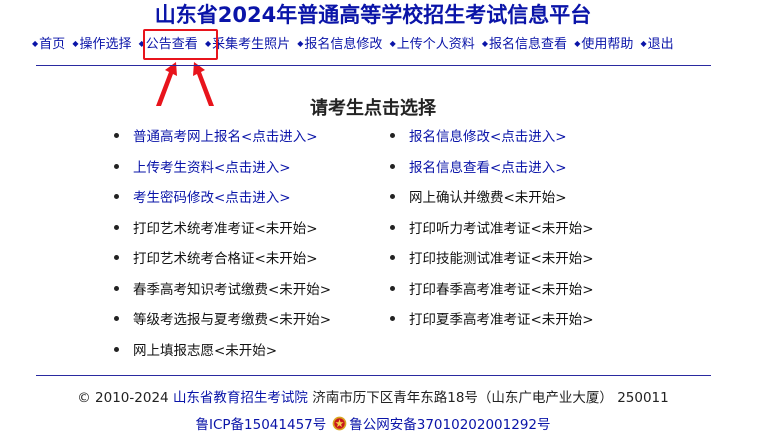 This screenshot has height=436, width=773. What do you see at coordinates (232, 289) in the screenshot?
I see `option-label: 春季高考知识考试缴费<未开始>` at bounding box center [232, 289].